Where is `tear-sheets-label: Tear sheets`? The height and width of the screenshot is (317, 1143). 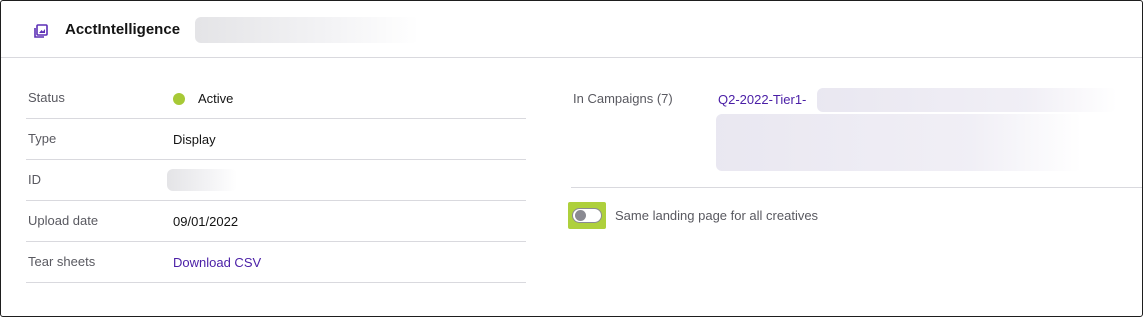 tear-sheets-label: Tear sheets is located at coordinates (62, 261).